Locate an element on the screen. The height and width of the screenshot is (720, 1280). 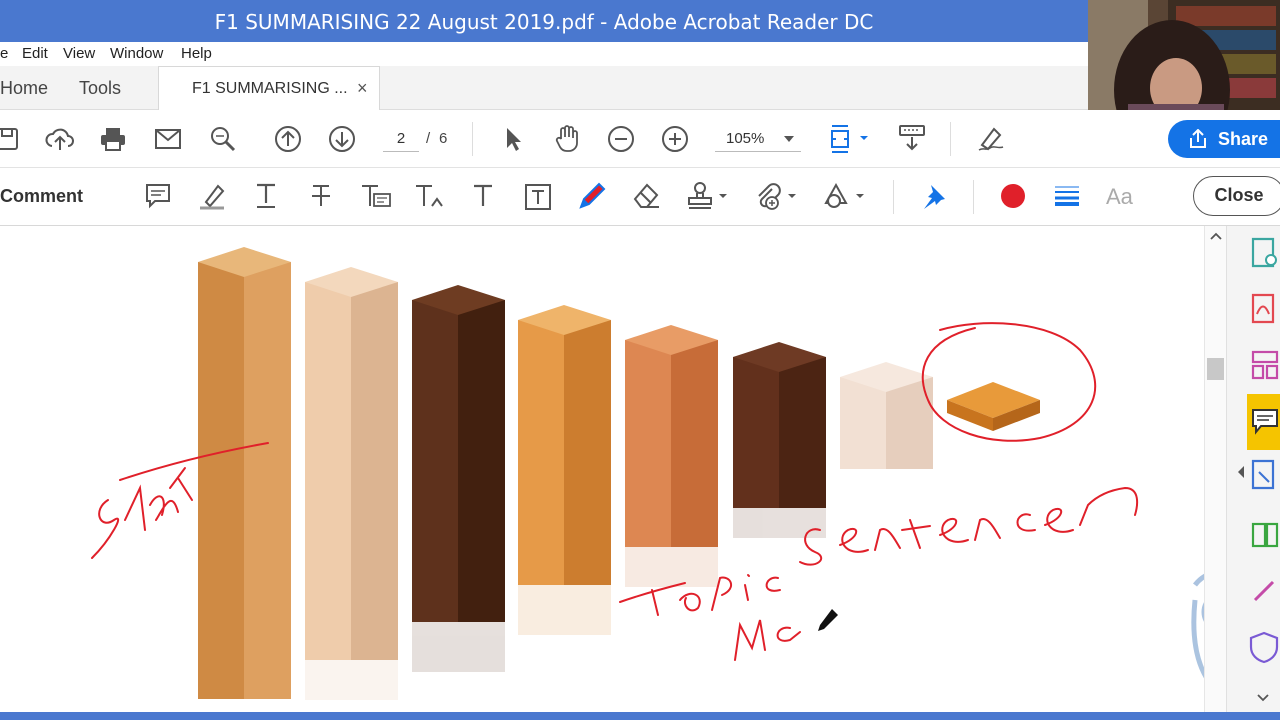
text-box-icon is located at coordinates (538, 197).